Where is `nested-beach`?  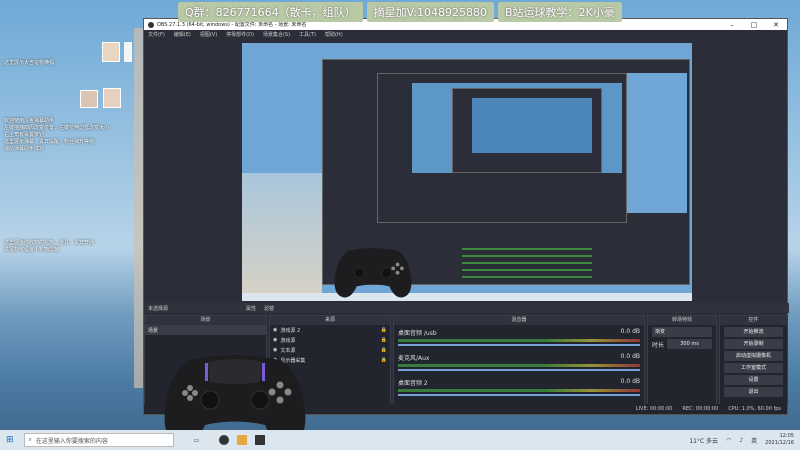
nested-beach is located at coordinates (282, 237).